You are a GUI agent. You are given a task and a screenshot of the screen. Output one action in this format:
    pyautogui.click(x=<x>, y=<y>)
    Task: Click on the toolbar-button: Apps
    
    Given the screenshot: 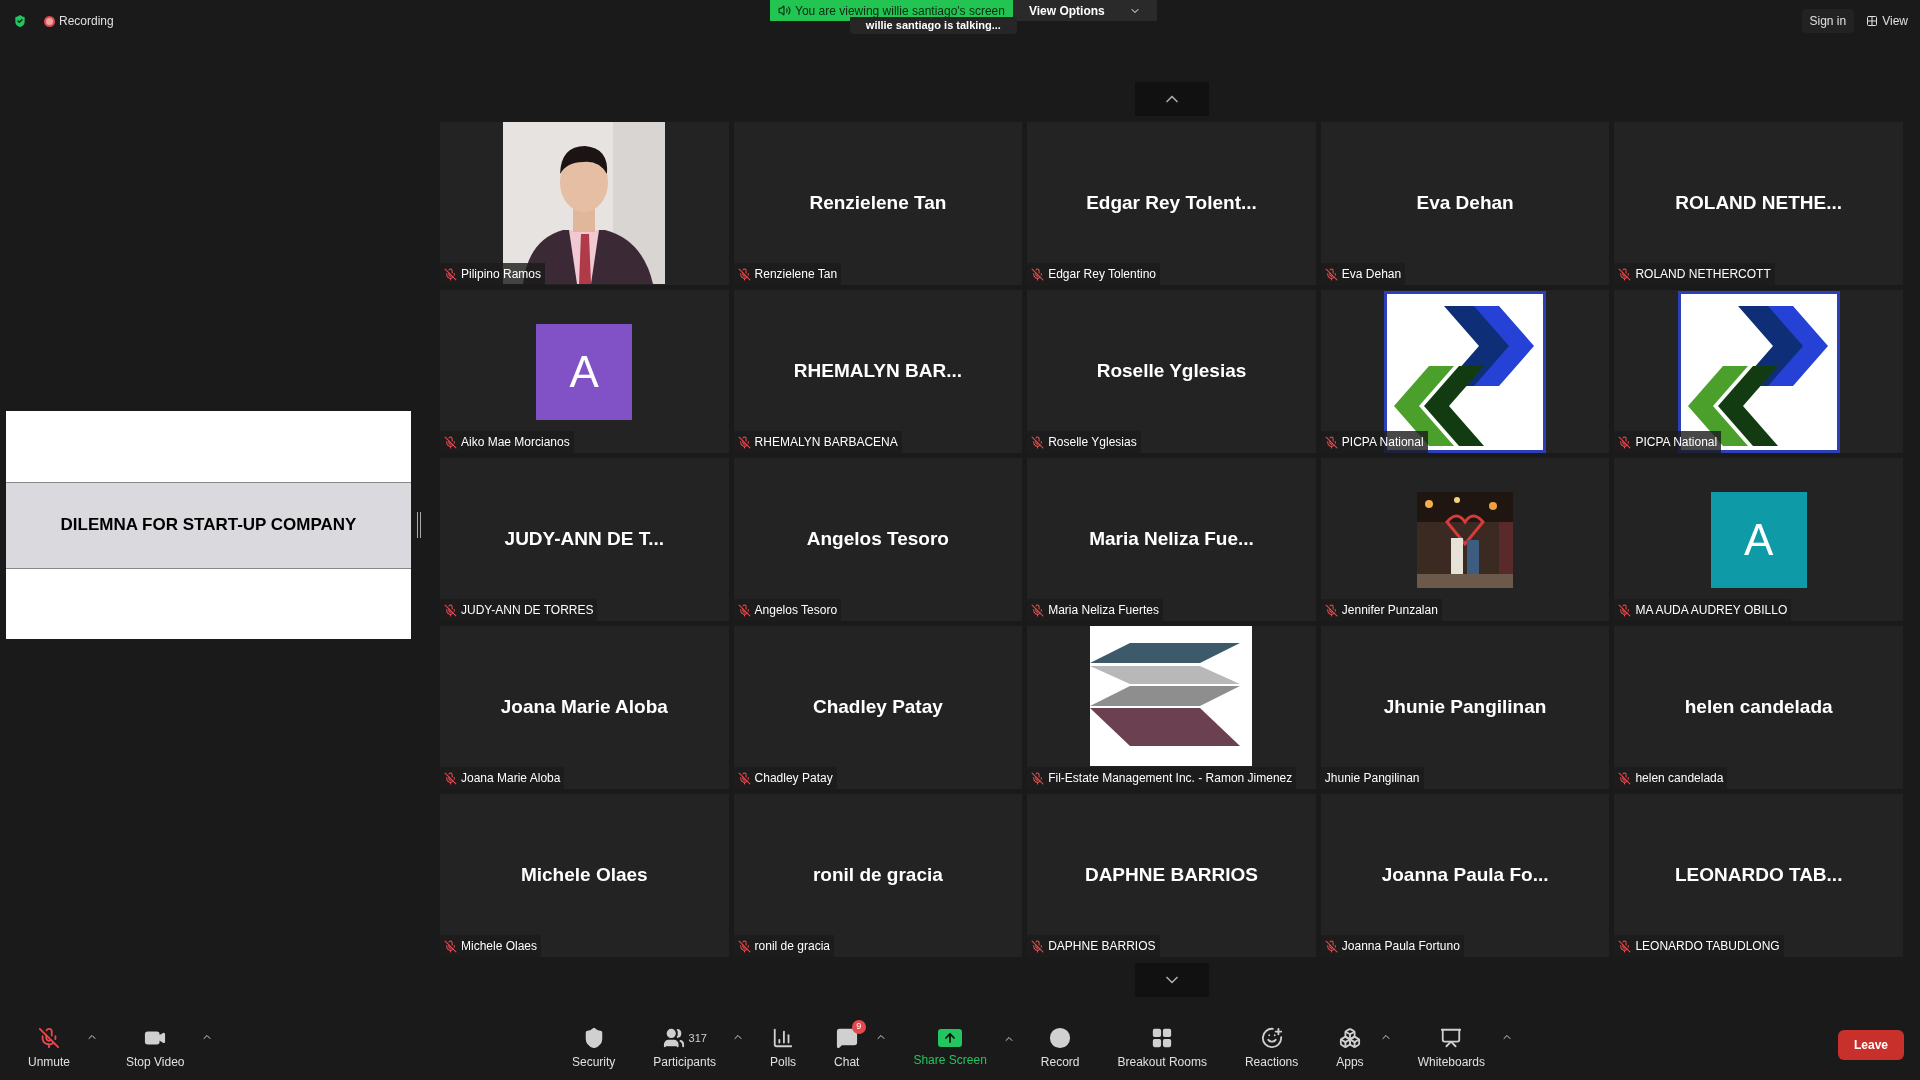 What is the action you would take?
    pyautogui.click(x=1350, y=1045)
    